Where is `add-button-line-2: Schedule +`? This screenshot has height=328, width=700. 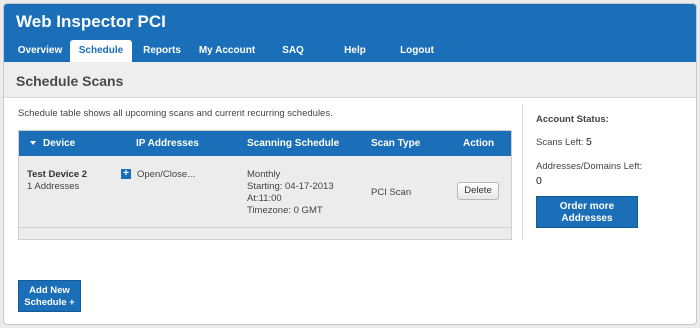
add-button-line-2: Schedule + is located at coordinates (49, 302).